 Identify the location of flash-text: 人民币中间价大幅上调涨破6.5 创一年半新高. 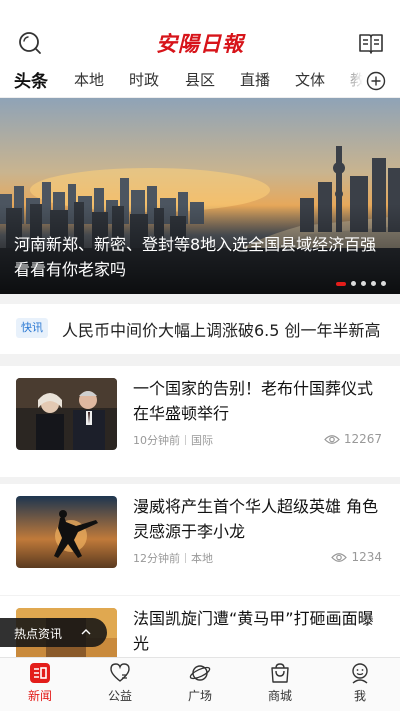
(221, 329).